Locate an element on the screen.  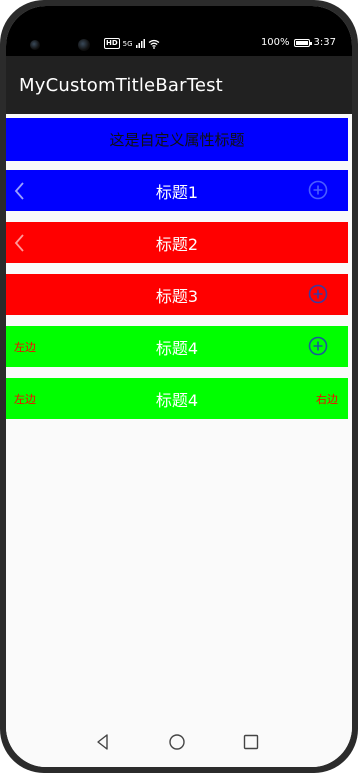
status-bar: HD 5G 100% 3:37 is located at coordinates (179, 31).